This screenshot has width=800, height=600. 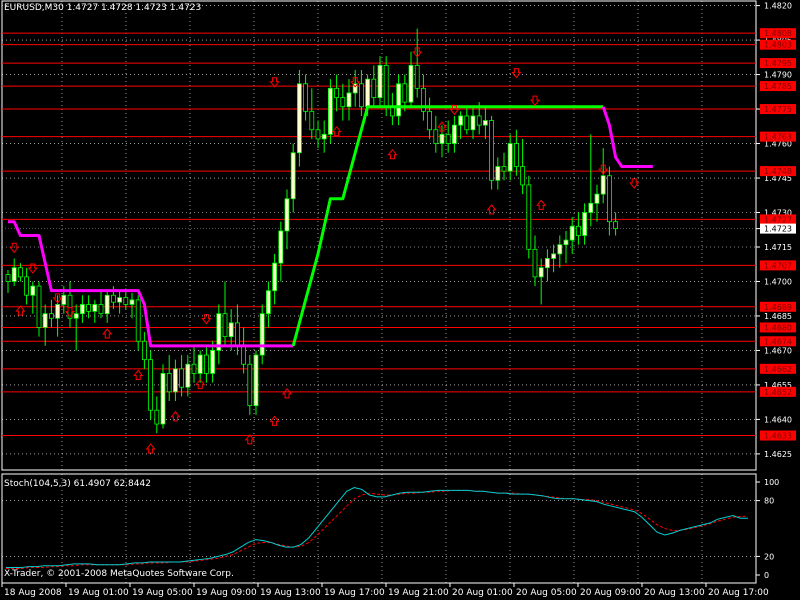 What do you see at coordinates (769, 556) in the screenshot?
I see `stoch-tick-label: 20` at bounding box center [769, 556].